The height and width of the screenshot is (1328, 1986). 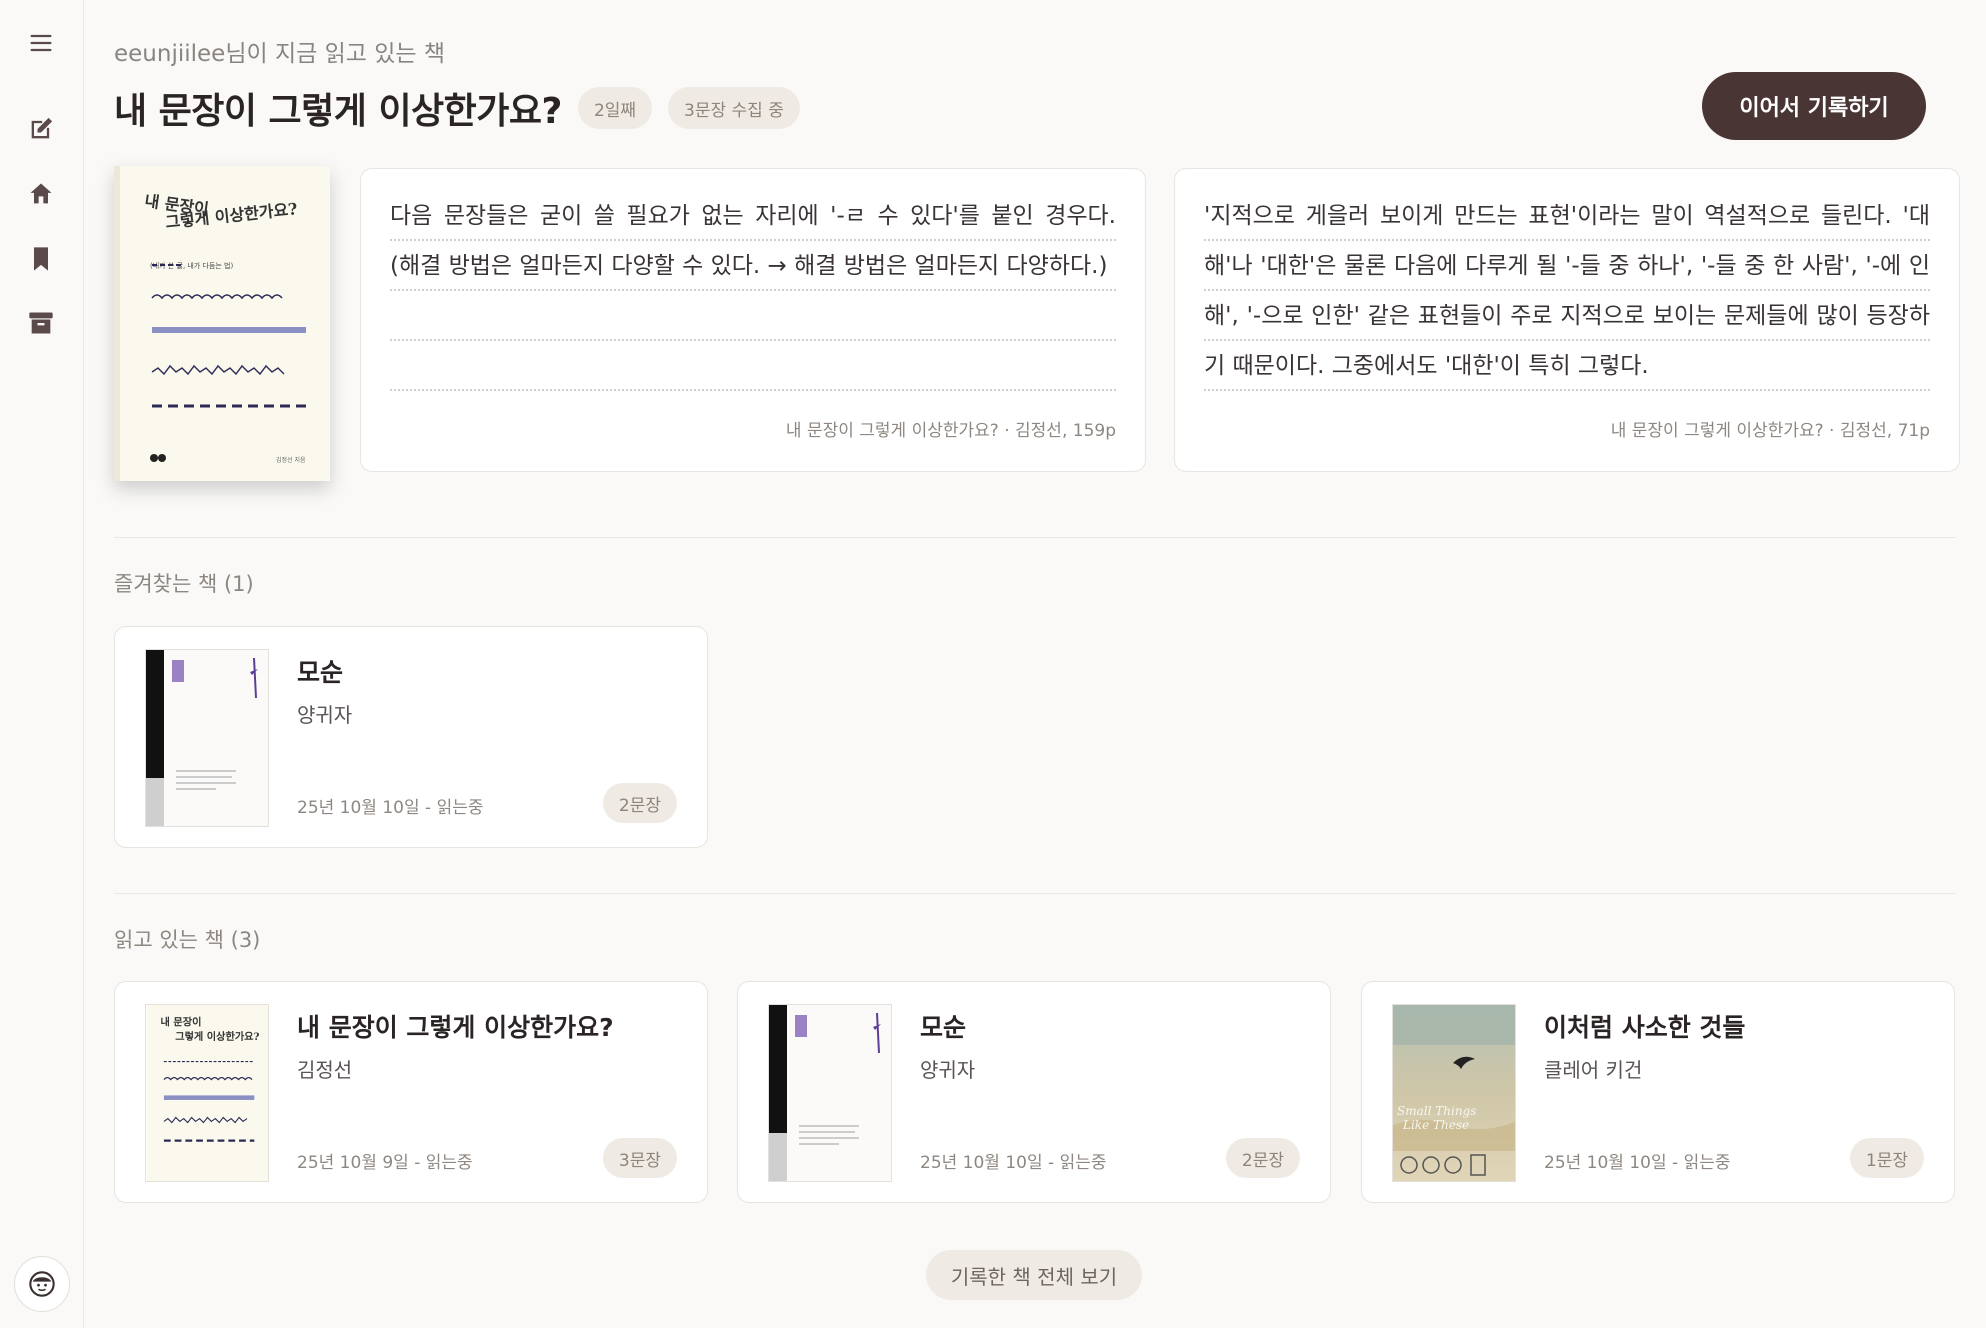 What do you see at coordinates (734, 108) in the screenshot?
I see `collect-count-chip: 3문장 수집 중` at bounding box center [734, 108].